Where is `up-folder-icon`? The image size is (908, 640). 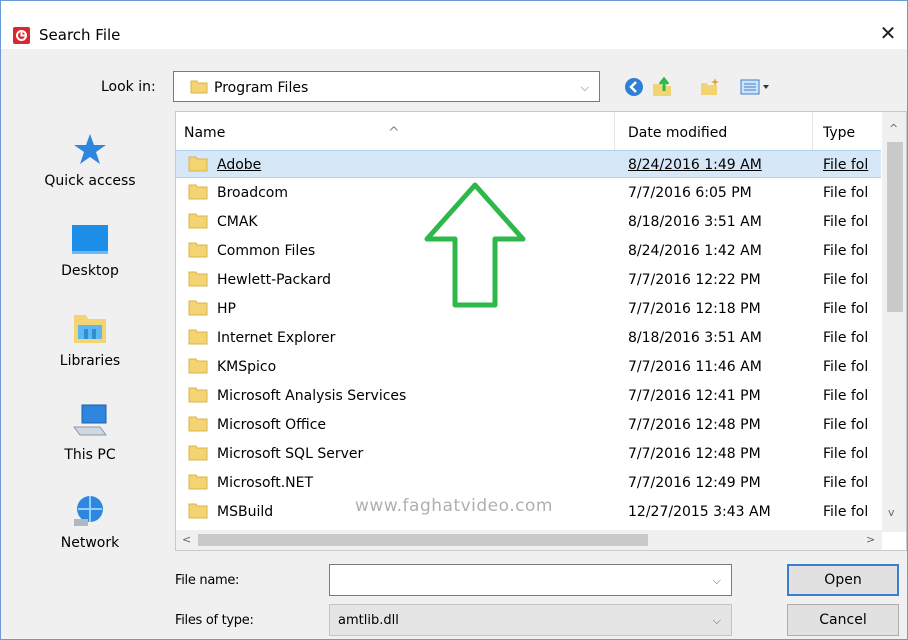
up-folder-icon is located at coordinates (662, 87).